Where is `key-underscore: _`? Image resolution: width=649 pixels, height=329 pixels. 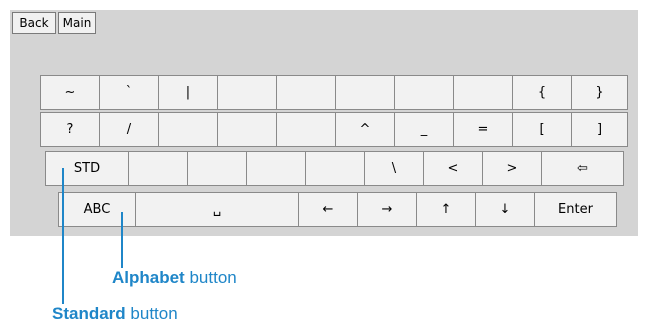 key-underscore: _ is located at coordinates (424, 129).